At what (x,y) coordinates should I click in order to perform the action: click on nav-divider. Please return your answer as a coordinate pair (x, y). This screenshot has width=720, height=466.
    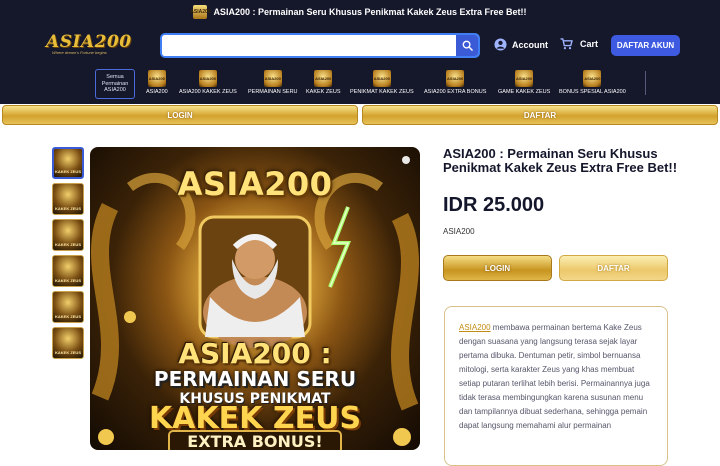
    Looking at the image, I should click on (645, 83).